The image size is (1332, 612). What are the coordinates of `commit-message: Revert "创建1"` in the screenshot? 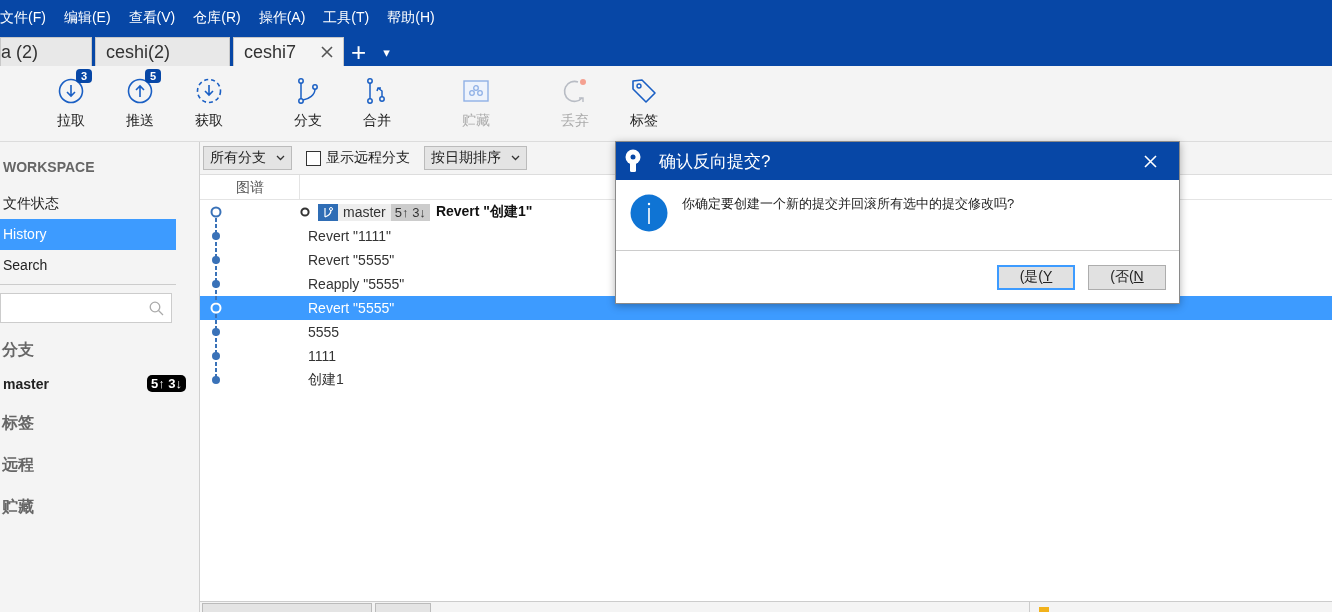 It's located at (484, 212).